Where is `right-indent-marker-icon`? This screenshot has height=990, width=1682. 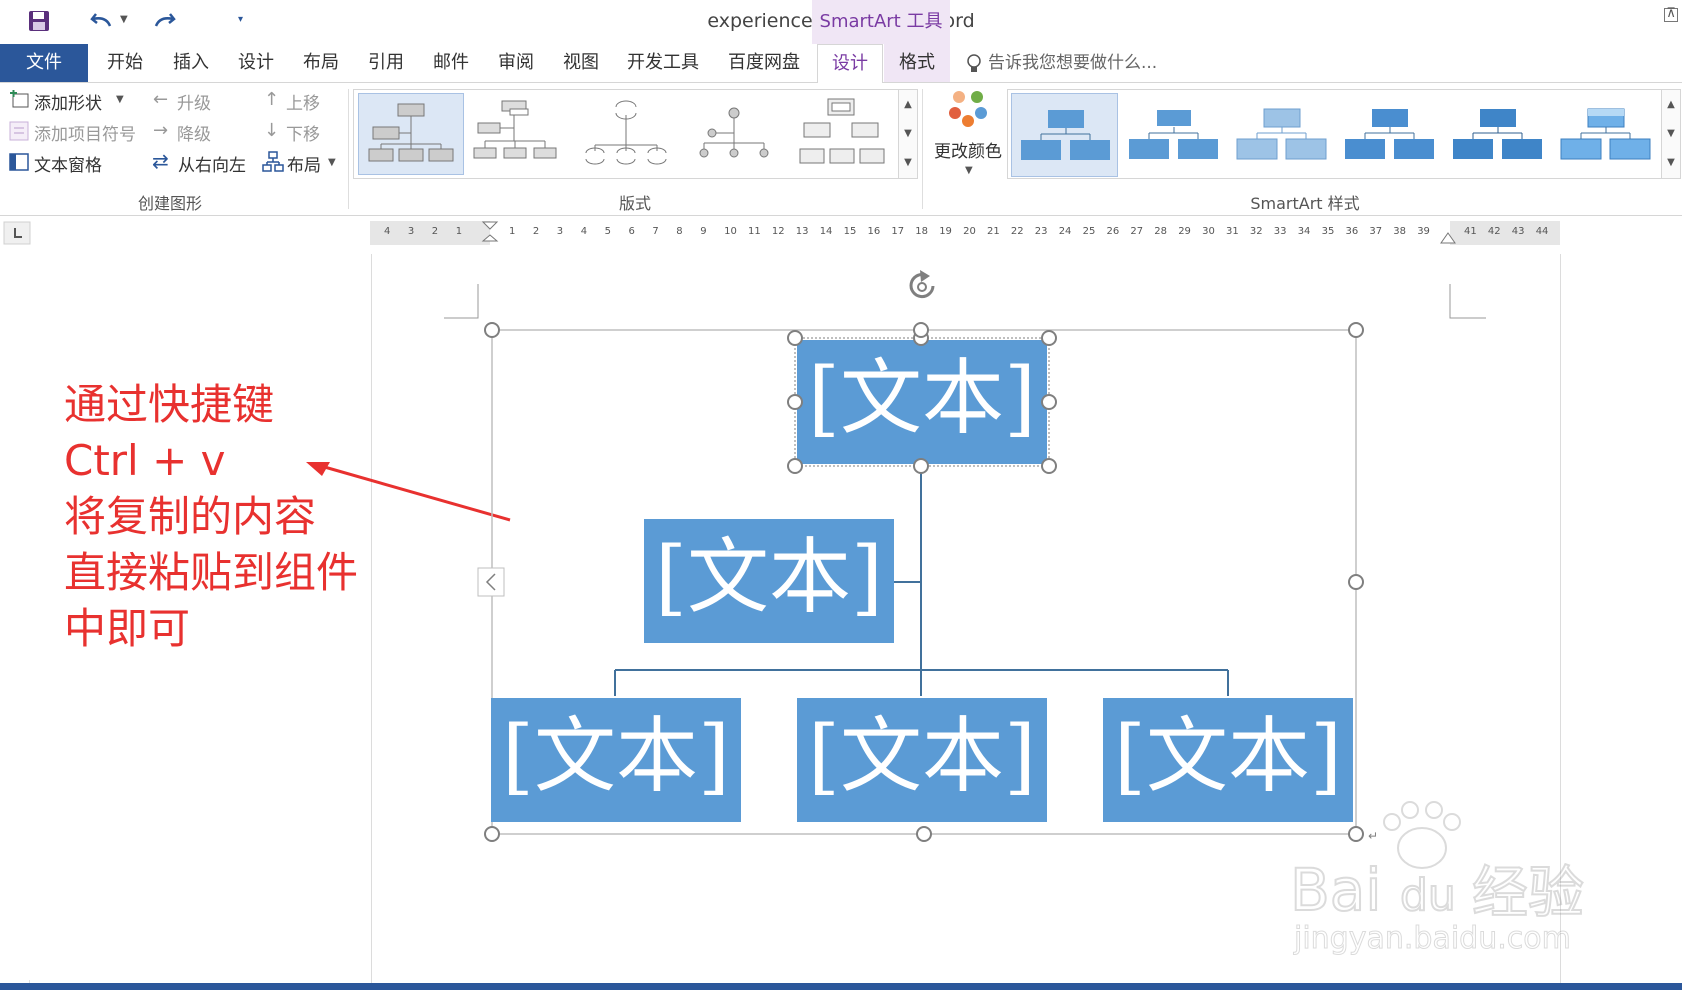 right-indent-marker-icon is located at coordinates (1448, 238).